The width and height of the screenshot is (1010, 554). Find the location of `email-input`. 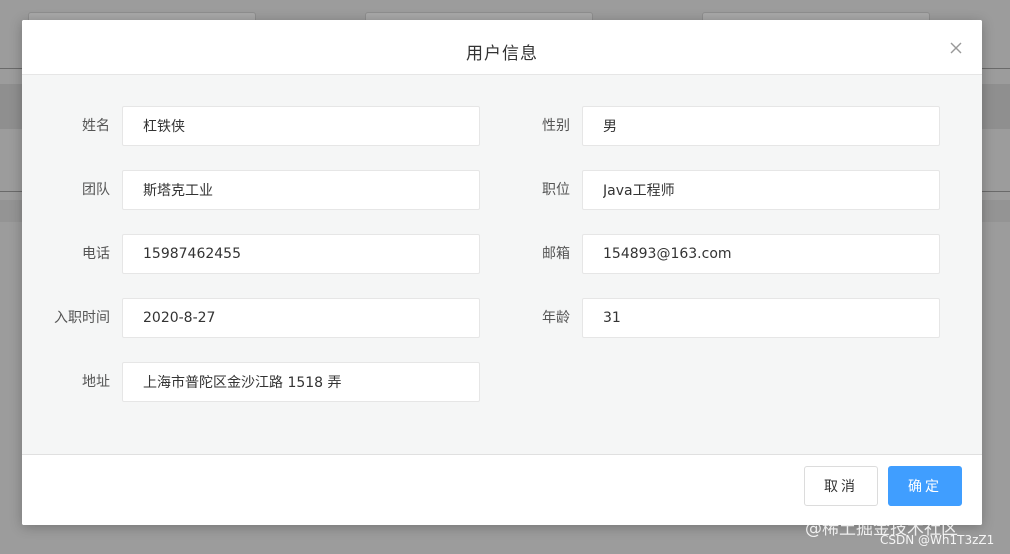

email-input is located at coordinates (761, 254).